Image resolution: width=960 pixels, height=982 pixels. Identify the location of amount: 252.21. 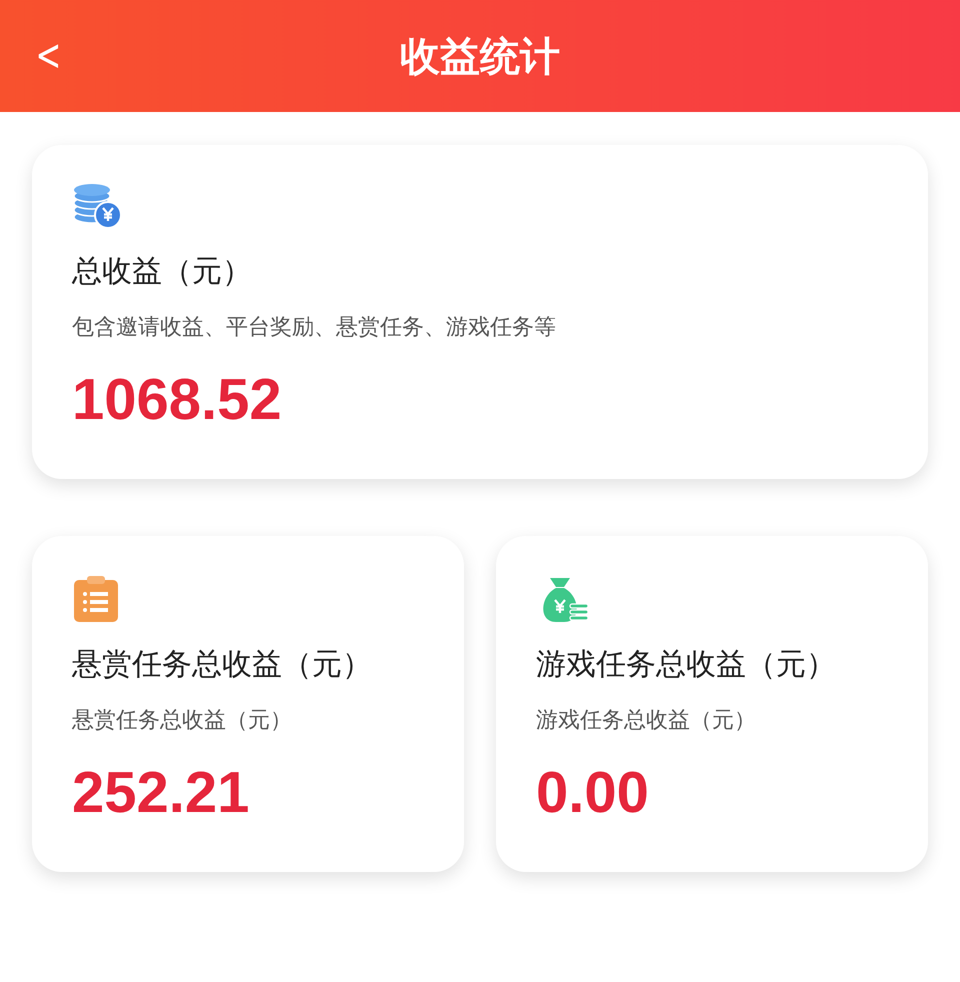
(161, 792).